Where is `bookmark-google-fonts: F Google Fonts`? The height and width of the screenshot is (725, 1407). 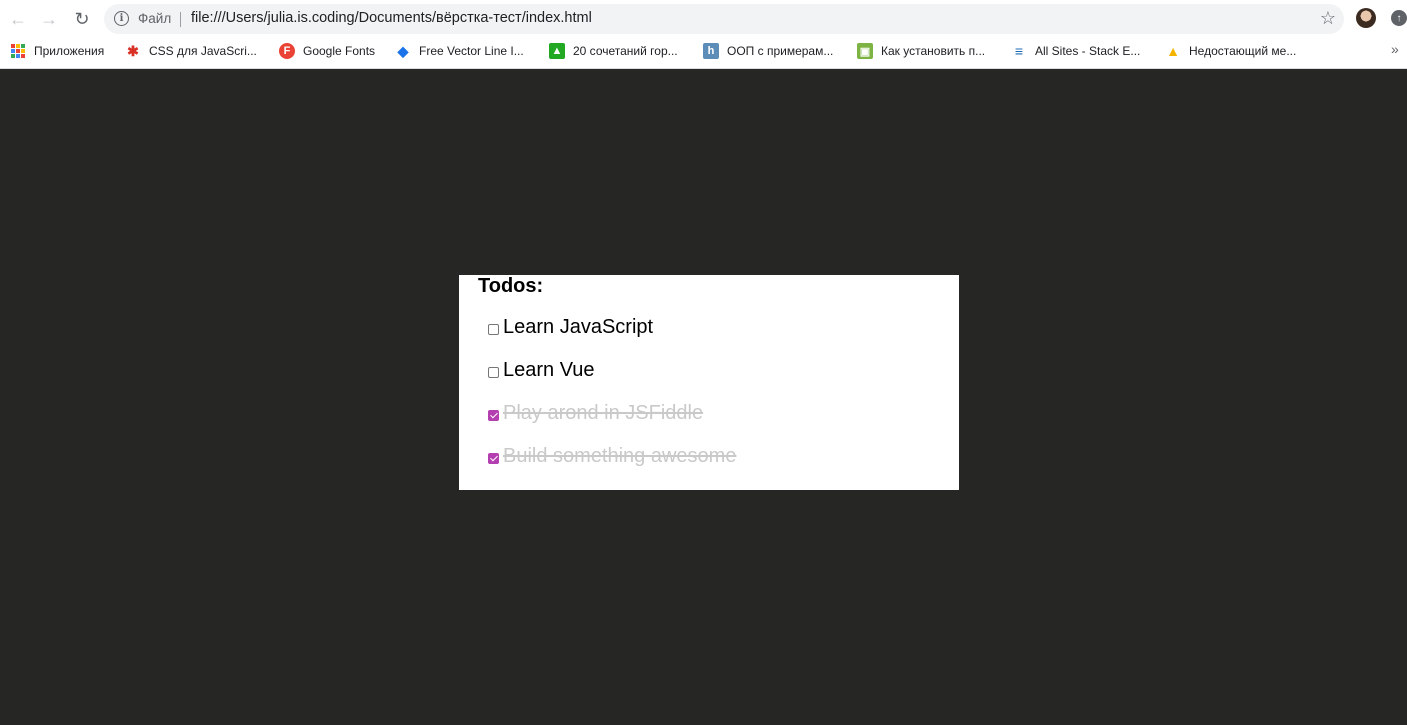
bookmark-google-fonts: F Google Fonts is located at coordinates (327, 51).